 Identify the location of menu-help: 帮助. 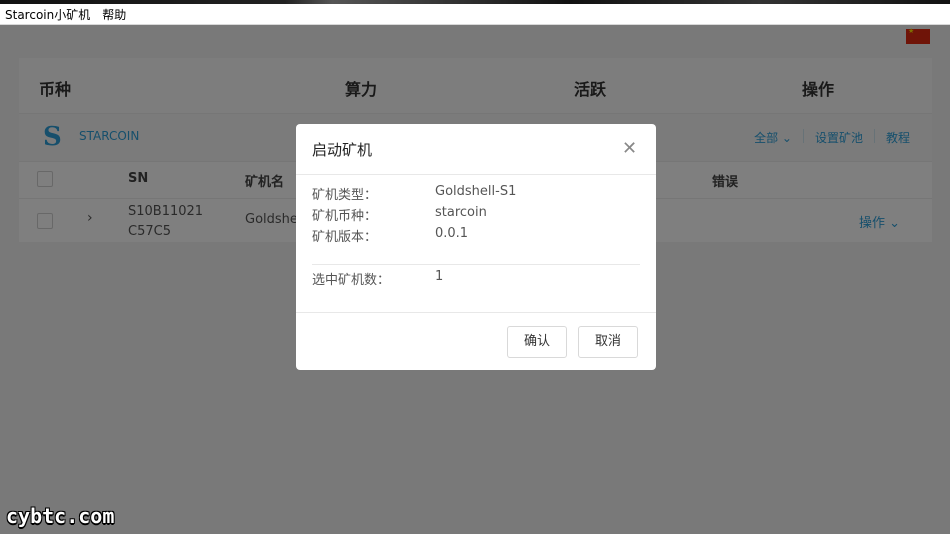
(114, 14).